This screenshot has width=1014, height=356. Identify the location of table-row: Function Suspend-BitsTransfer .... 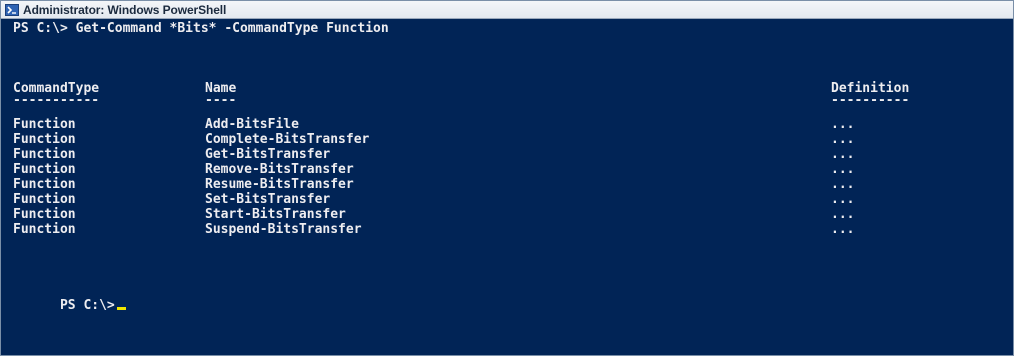
(507, 229).